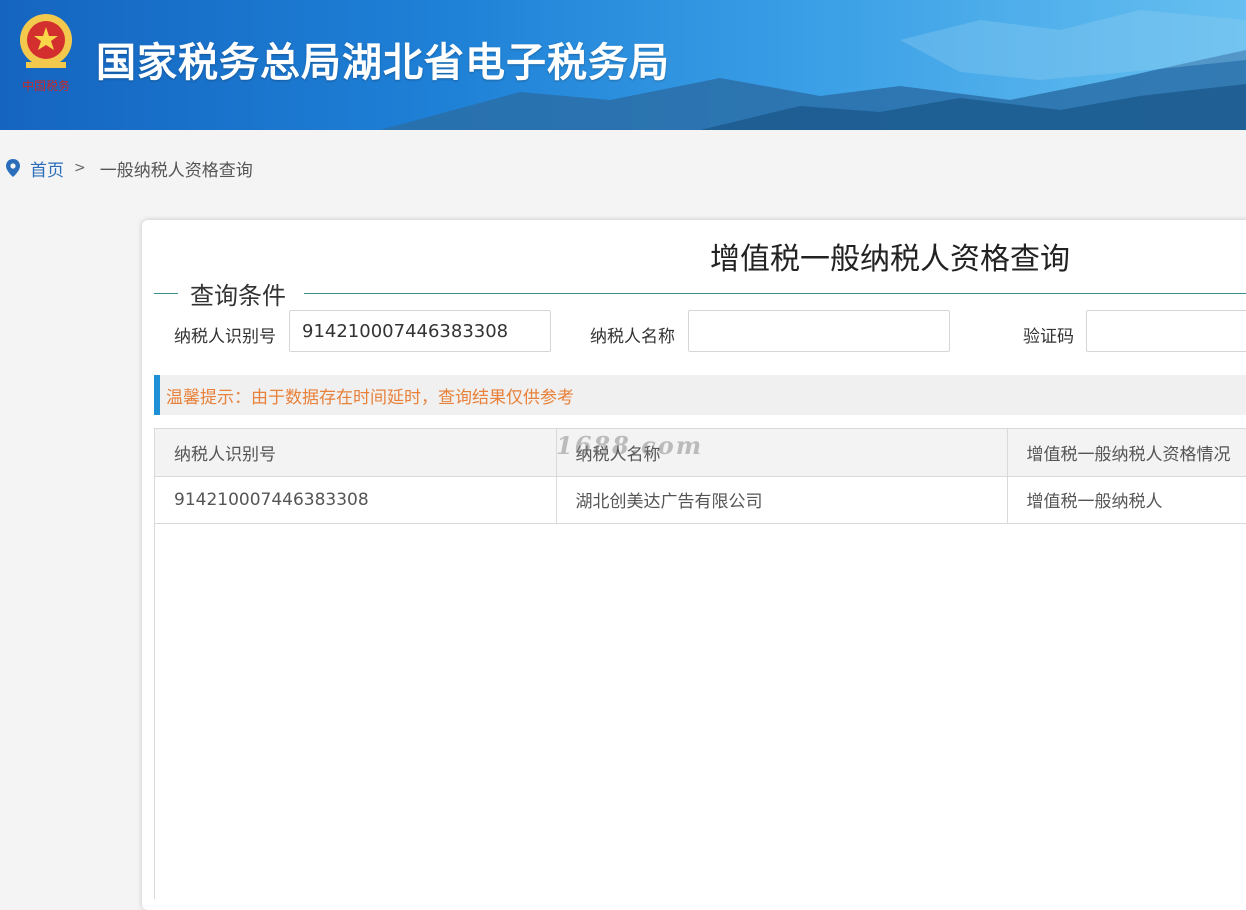  Describe the element at coordinates (1166, 331) in the screenshot. I see `captcha-input` at that location.